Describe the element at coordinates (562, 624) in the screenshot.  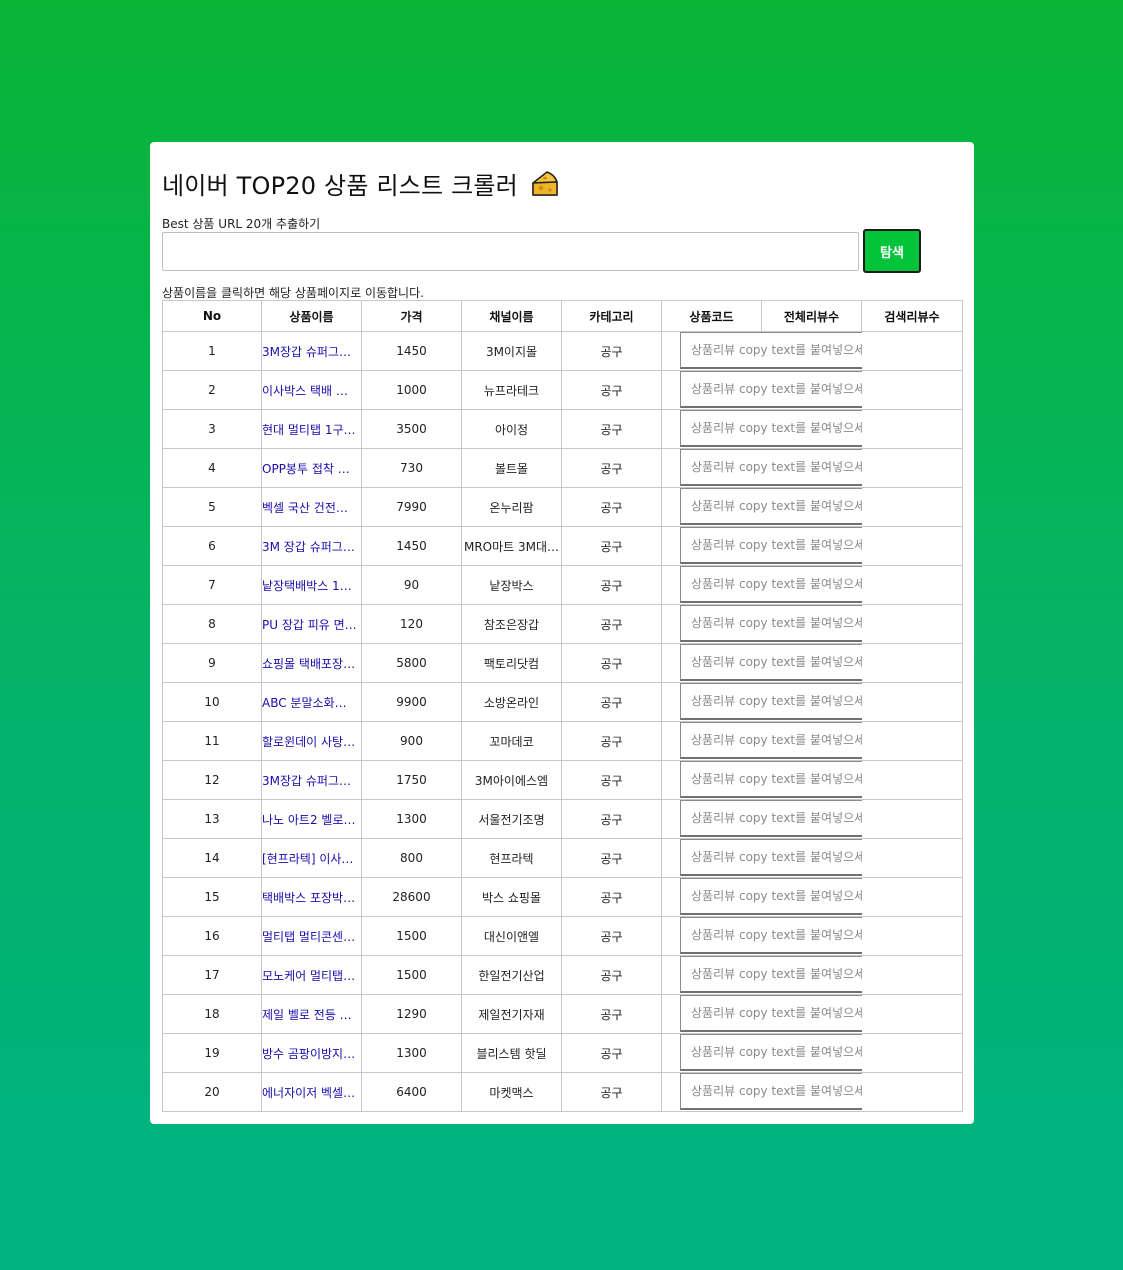
I see `table-row: 8 PU 장갑 피유 면… 120 참조은장갑 공구` at that location.